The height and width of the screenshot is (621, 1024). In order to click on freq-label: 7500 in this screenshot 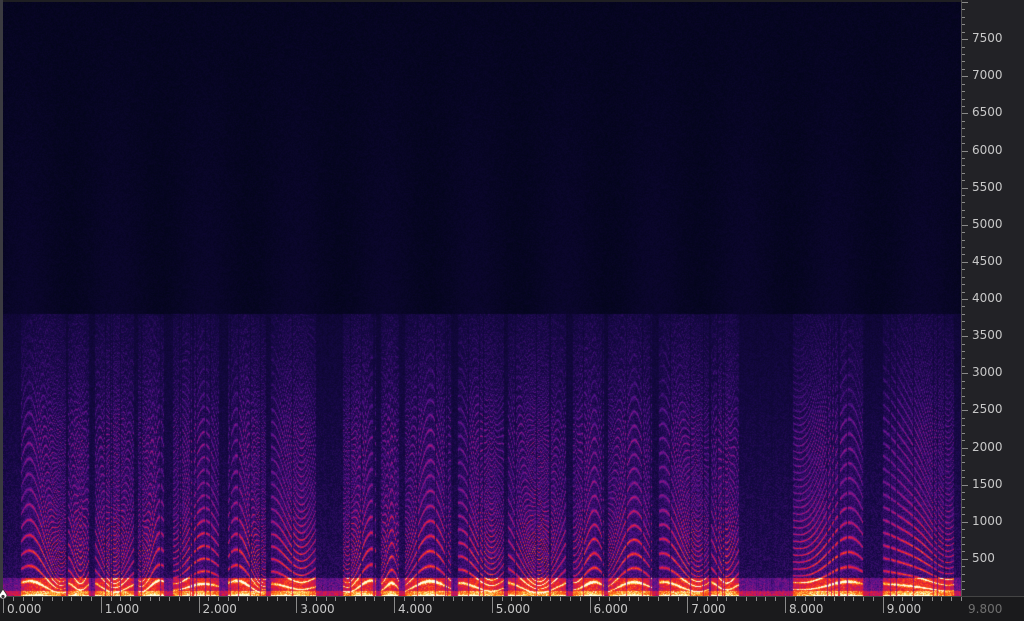, I will do `click(987, 38)`.